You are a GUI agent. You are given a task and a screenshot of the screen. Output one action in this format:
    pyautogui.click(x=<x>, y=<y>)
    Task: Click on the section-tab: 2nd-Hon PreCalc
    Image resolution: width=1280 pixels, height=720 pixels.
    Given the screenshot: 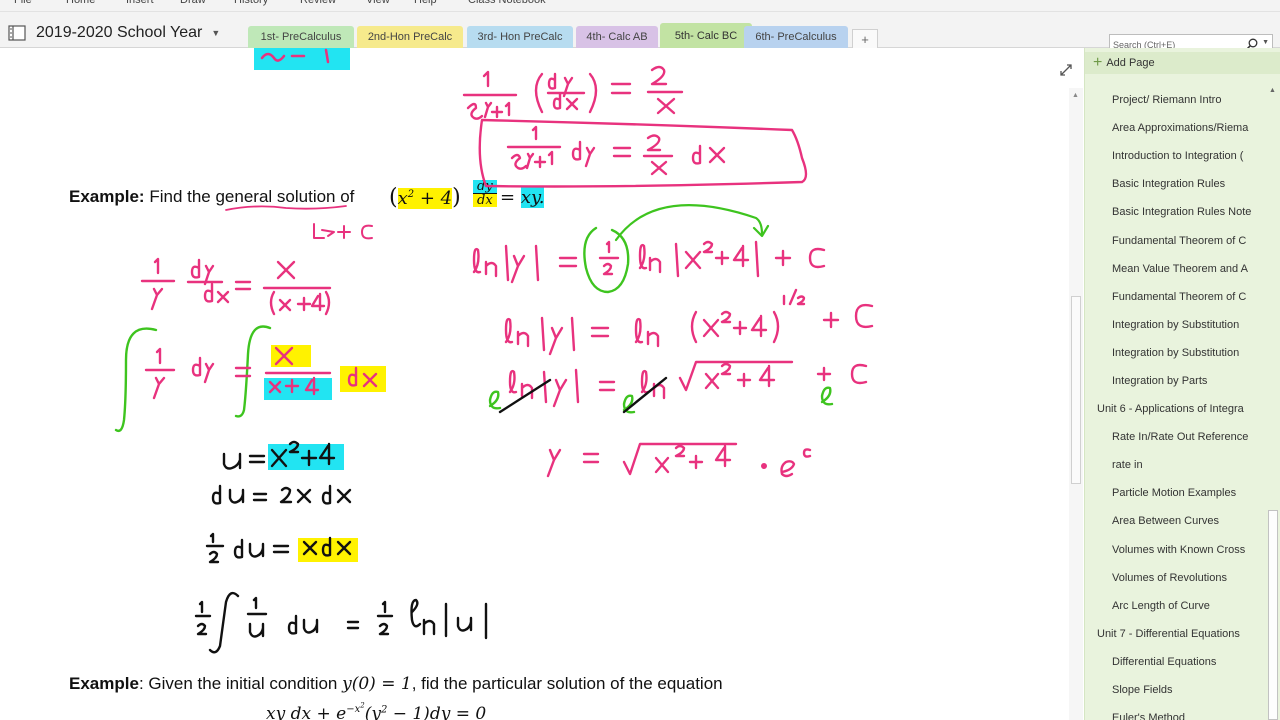 What is the action you would take?
    pyautogui.click(x=410, y=37)
    